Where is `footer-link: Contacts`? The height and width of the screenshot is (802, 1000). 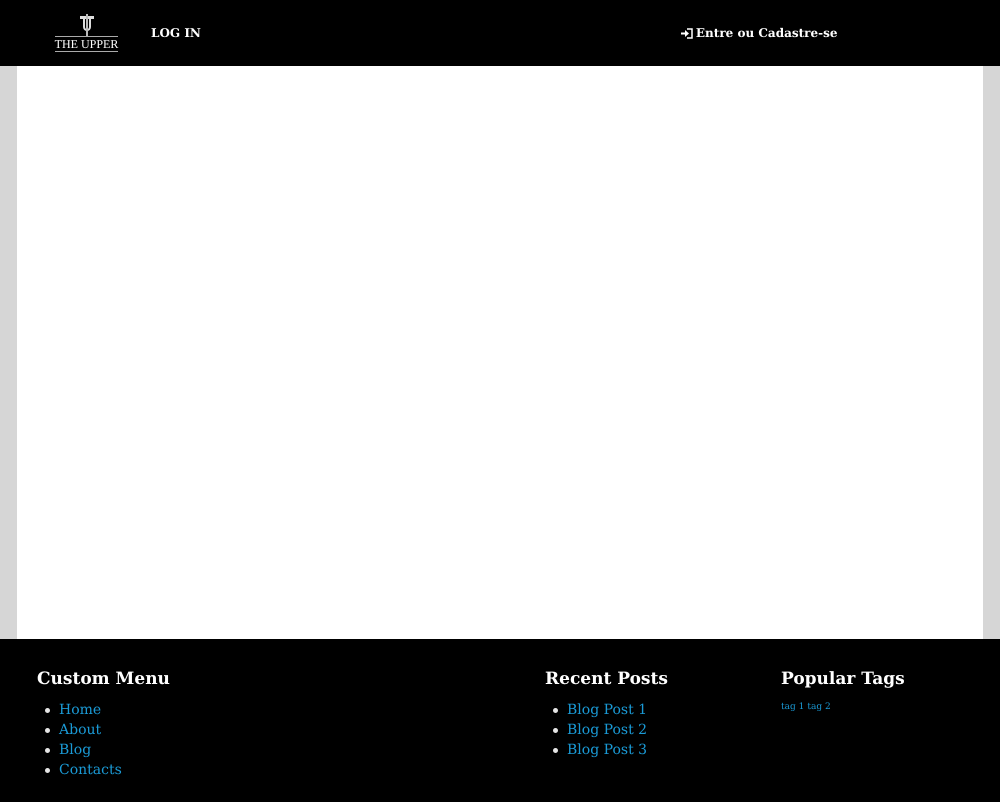
footer-link: Contacts is located at coordinates (90, 770).